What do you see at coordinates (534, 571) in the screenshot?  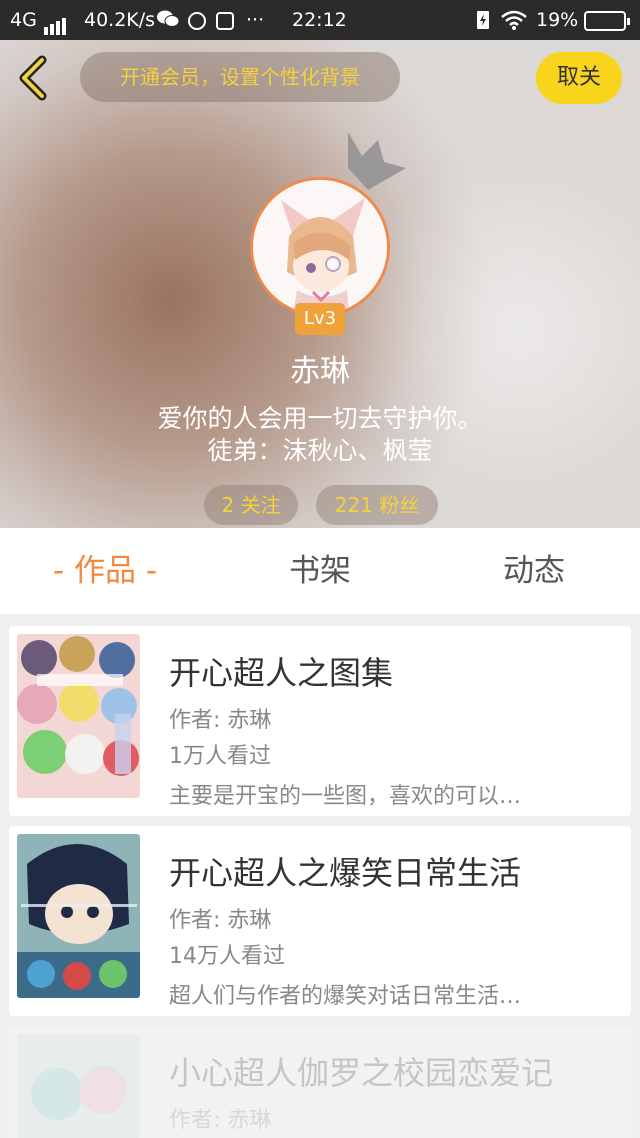 I see `tab-activity: 动态` at bounding box center [534, 571].